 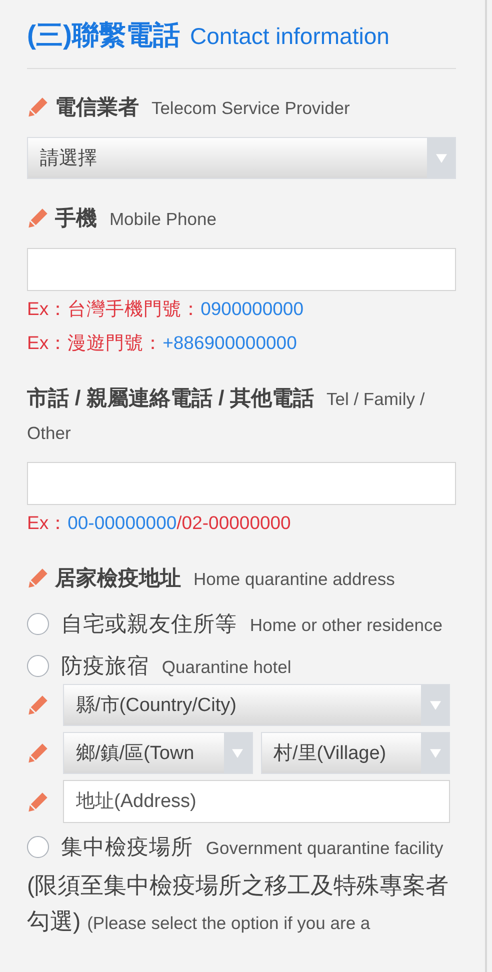 I want to click on field-label: 手機 Mobile Phone, so click(x=136, y=219).